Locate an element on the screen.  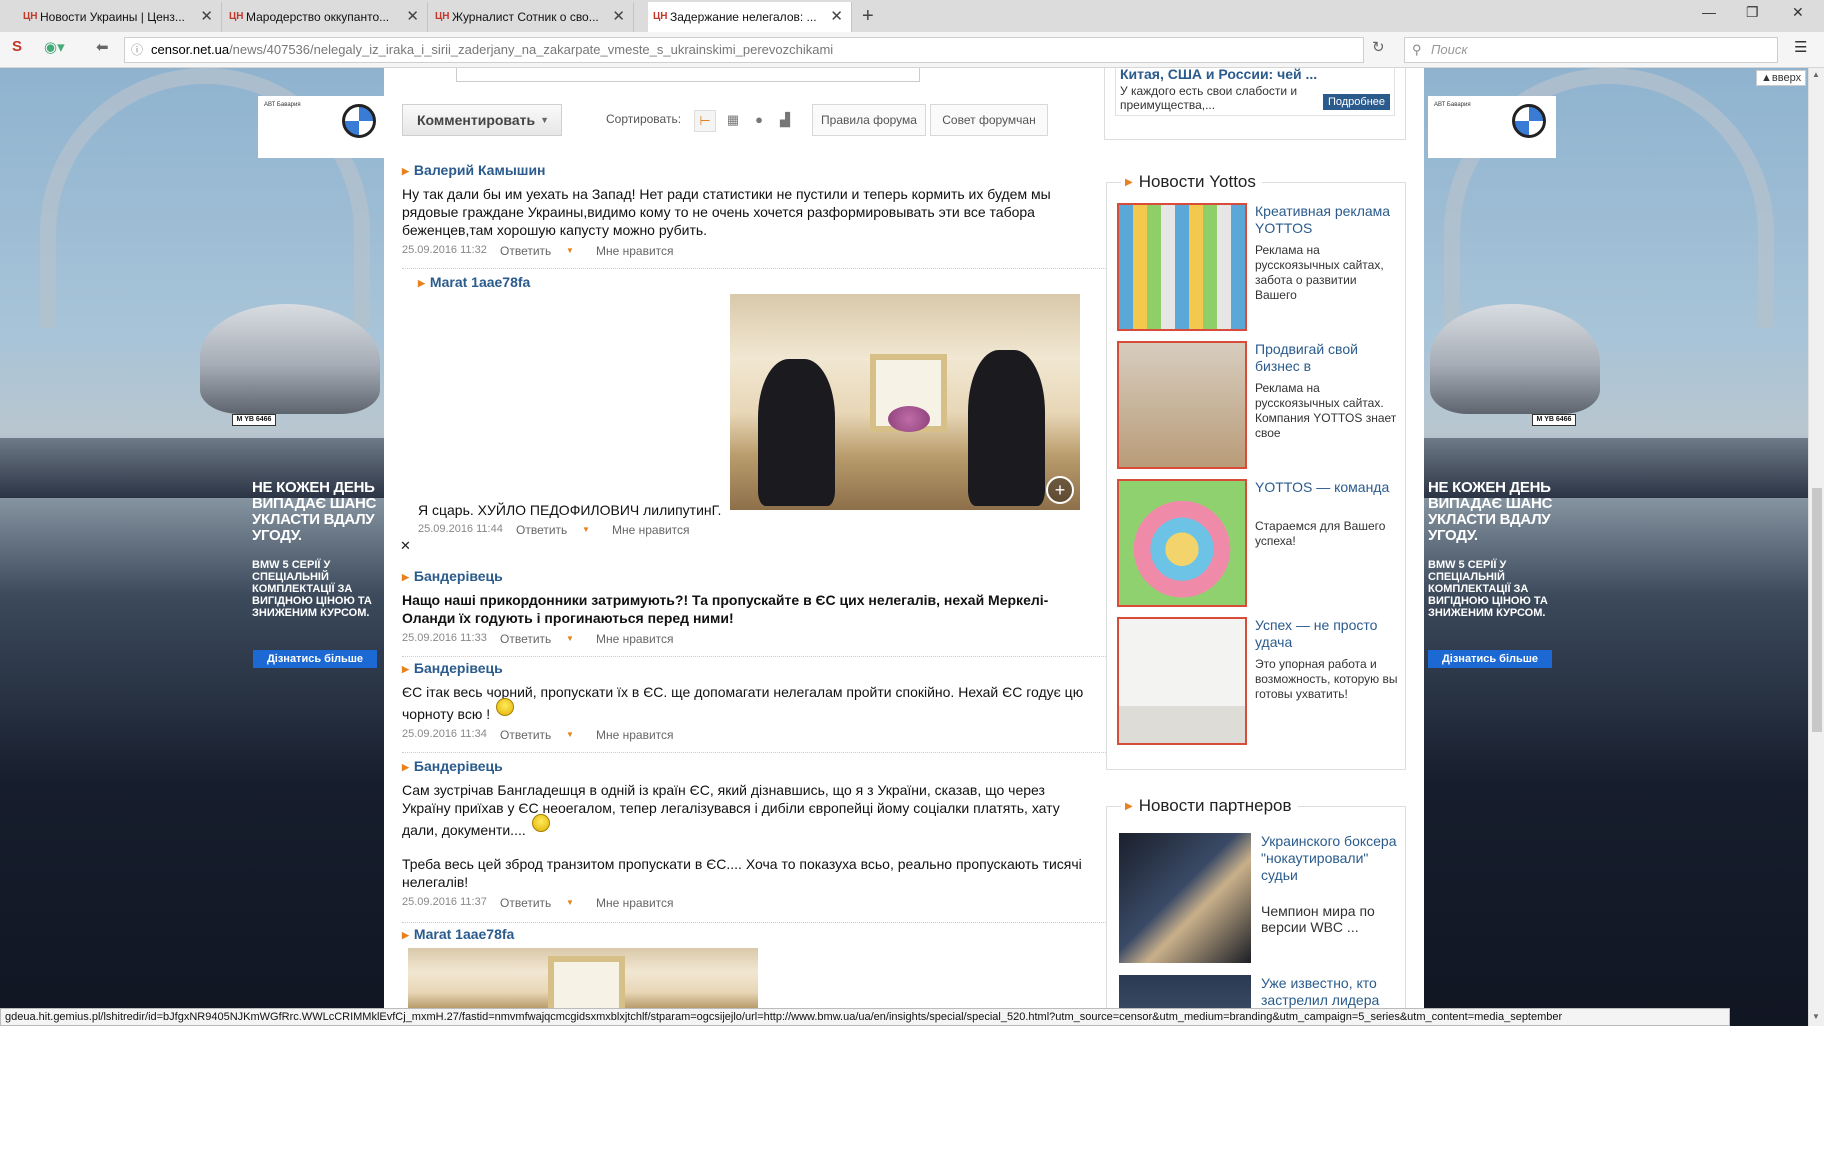
sort-label: Сортировать: is located at coordinates (644, 119).